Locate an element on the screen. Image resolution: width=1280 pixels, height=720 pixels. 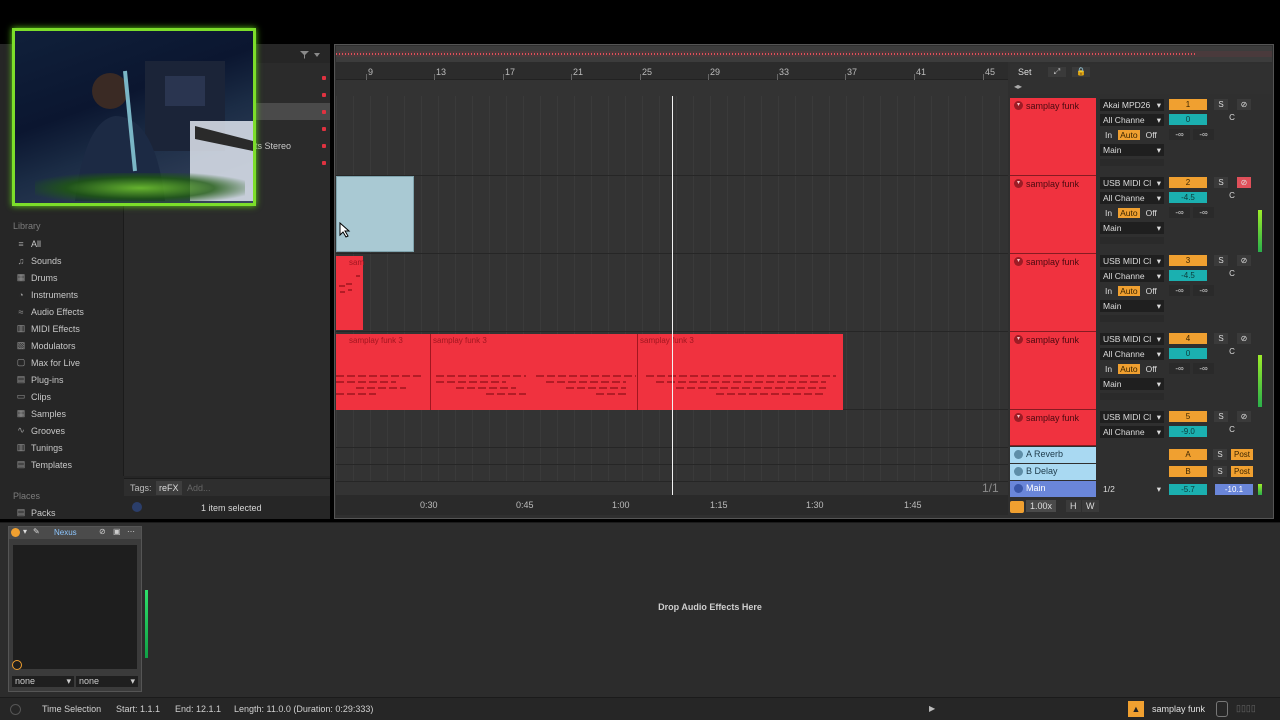
track-number: 3 is located at coordinates (1188, 260).